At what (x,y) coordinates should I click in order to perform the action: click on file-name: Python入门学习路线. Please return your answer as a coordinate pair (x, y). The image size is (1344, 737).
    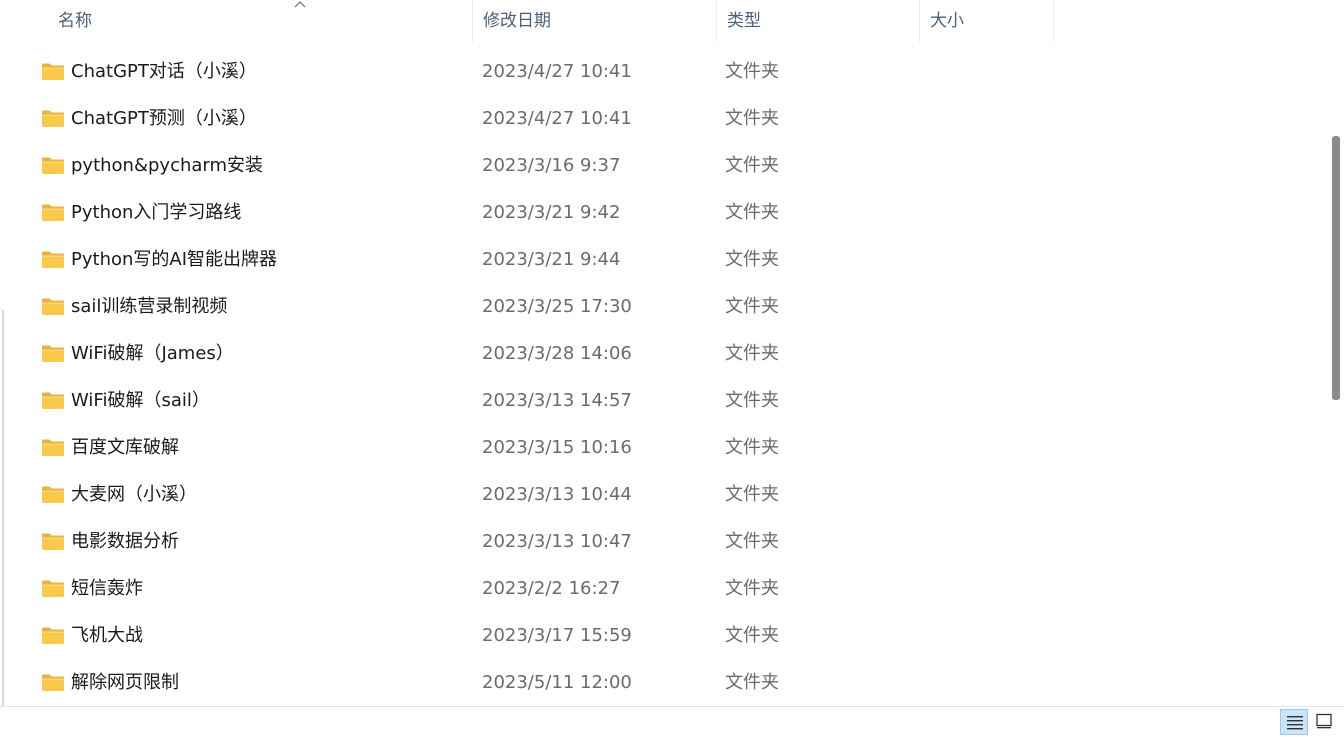
    Looking at the image, I should click on (156, 212).